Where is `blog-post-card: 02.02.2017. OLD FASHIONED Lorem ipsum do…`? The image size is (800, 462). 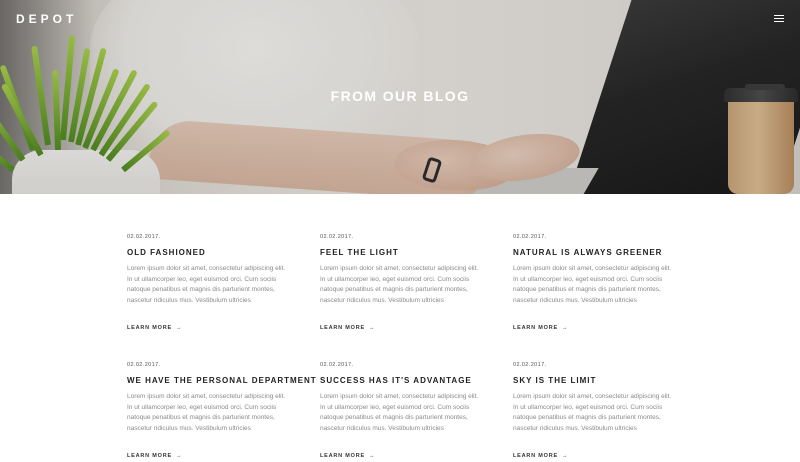
blog-post-card: 02.02.2017. OLD FASHIONED Lorem ipsum do… is located at coordinates (207, 284).